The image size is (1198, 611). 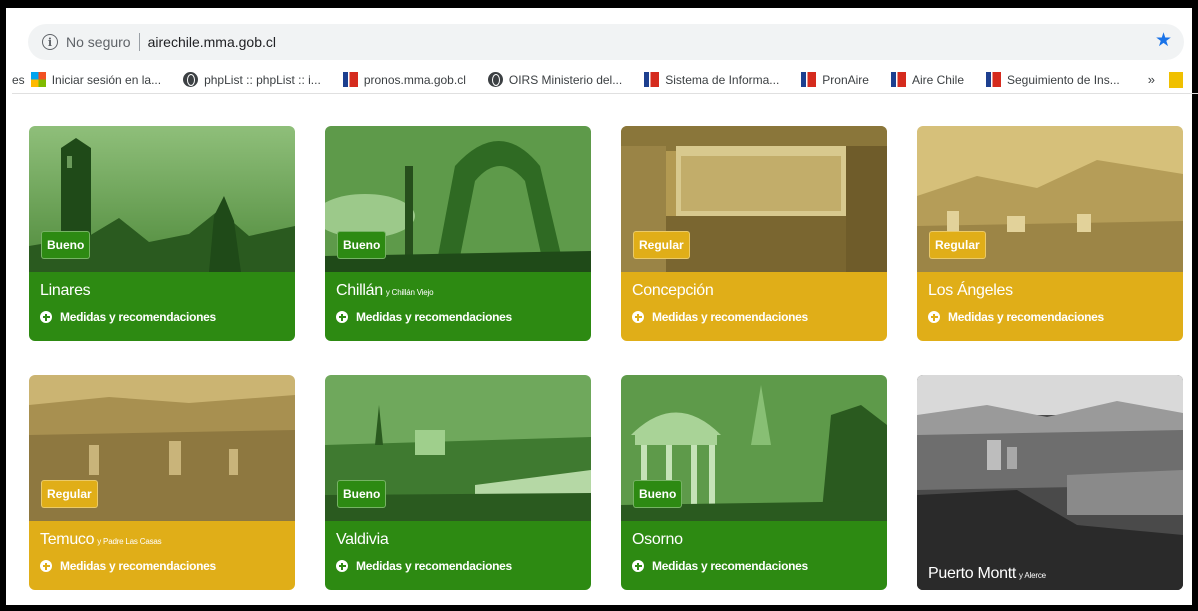 I want to click on bookmarks-overflow-button: », so click(x=1151, y=79).